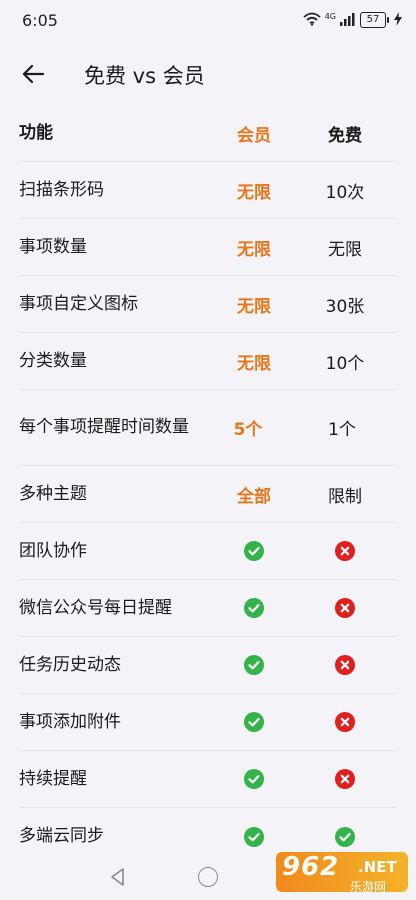  What do you see at coordinates (348, 20) in the screenshot?
I see `signal-icon` at bounding box center [348, 20].